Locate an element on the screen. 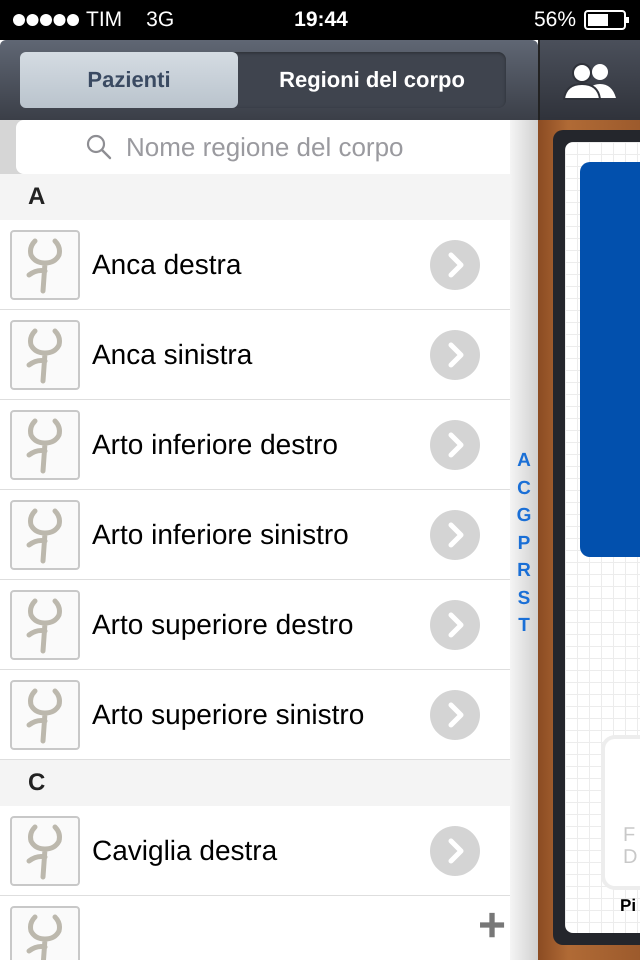 This screenshot has height=960, width=640. row-label: Anca sinistra is located at coordinates (173, 354).